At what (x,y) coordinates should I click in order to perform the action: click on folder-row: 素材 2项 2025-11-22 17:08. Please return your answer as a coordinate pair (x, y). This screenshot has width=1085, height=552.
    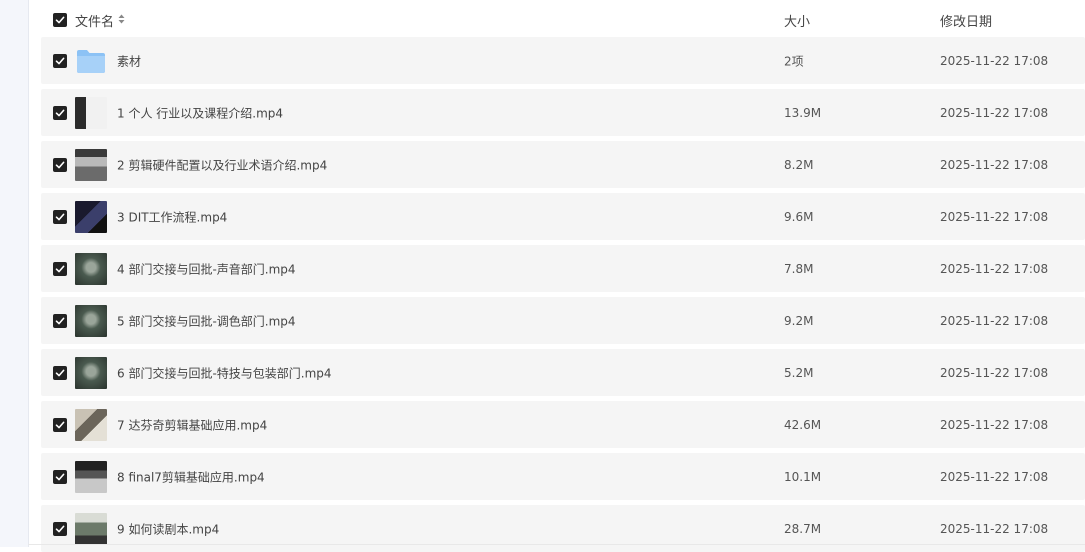
    Looking at the image, I should click on (563, 60).